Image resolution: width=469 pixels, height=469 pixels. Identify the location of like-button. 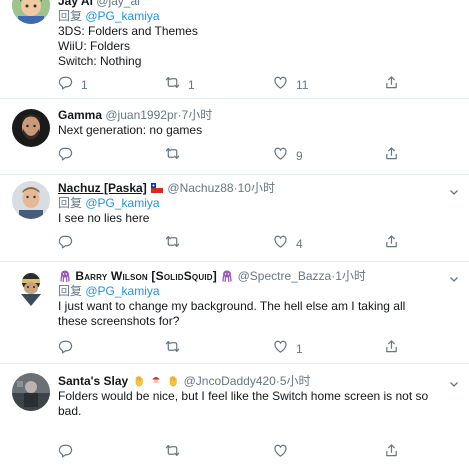
(284, 453).